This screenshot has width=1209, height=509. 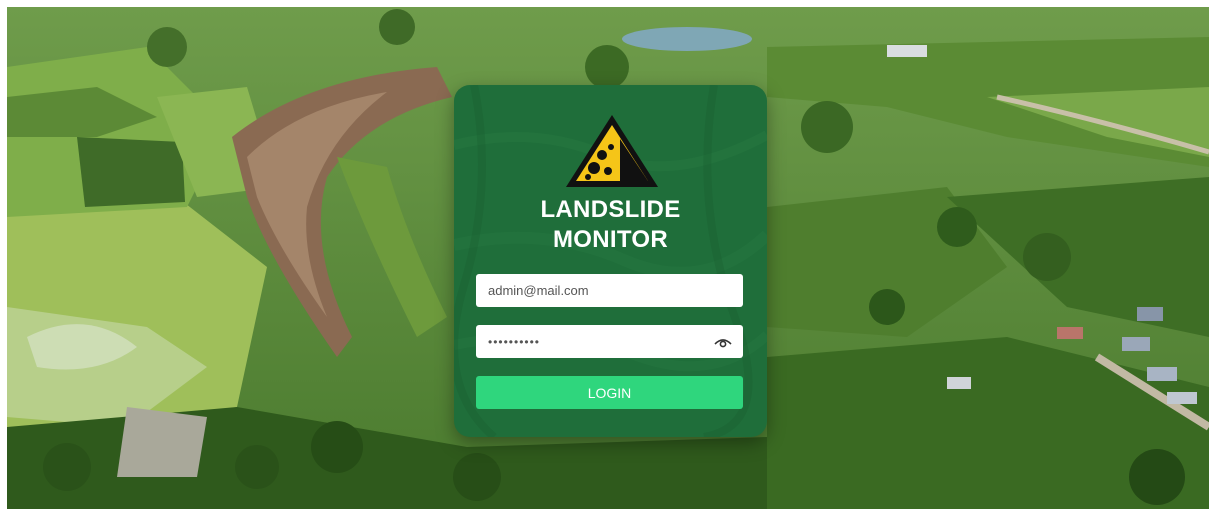 What do you see at coordinates (609, 392) in the screenshot?
I see `login-button: LOGIN` at bounding box center [609, 392].